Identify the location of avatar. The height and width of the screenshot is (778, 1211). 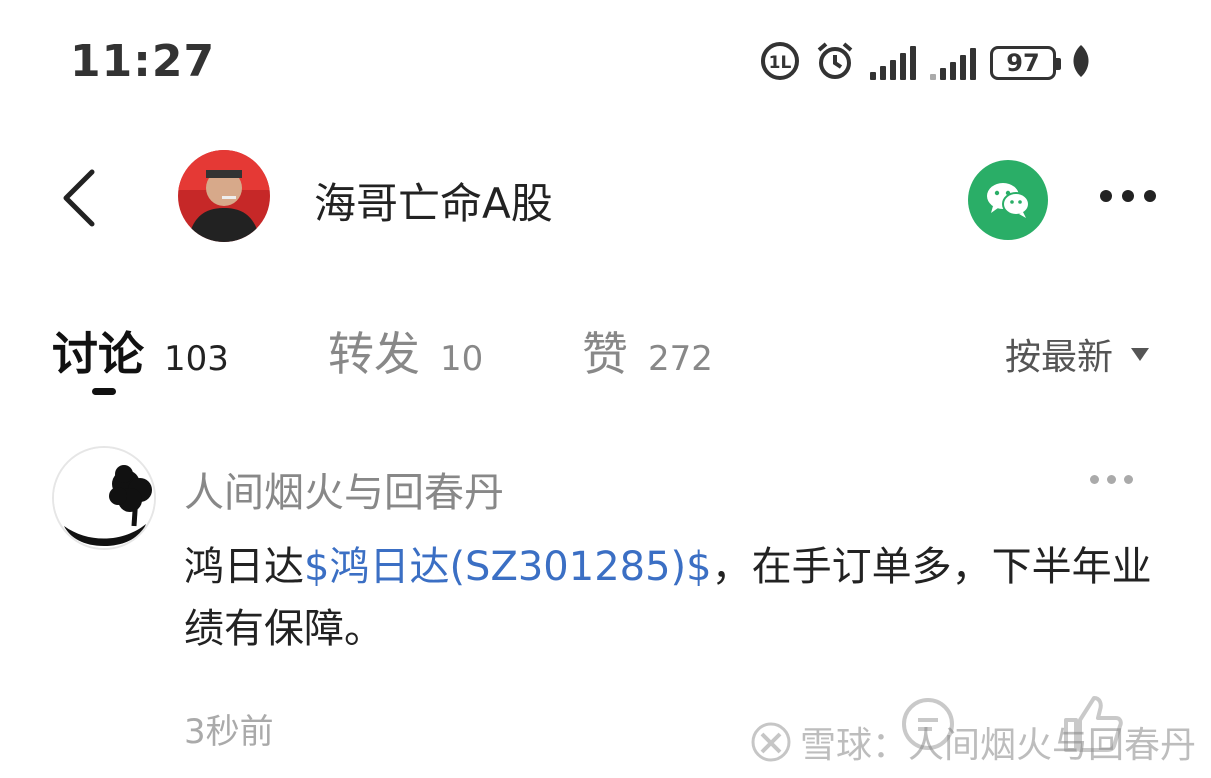
(224, 196).